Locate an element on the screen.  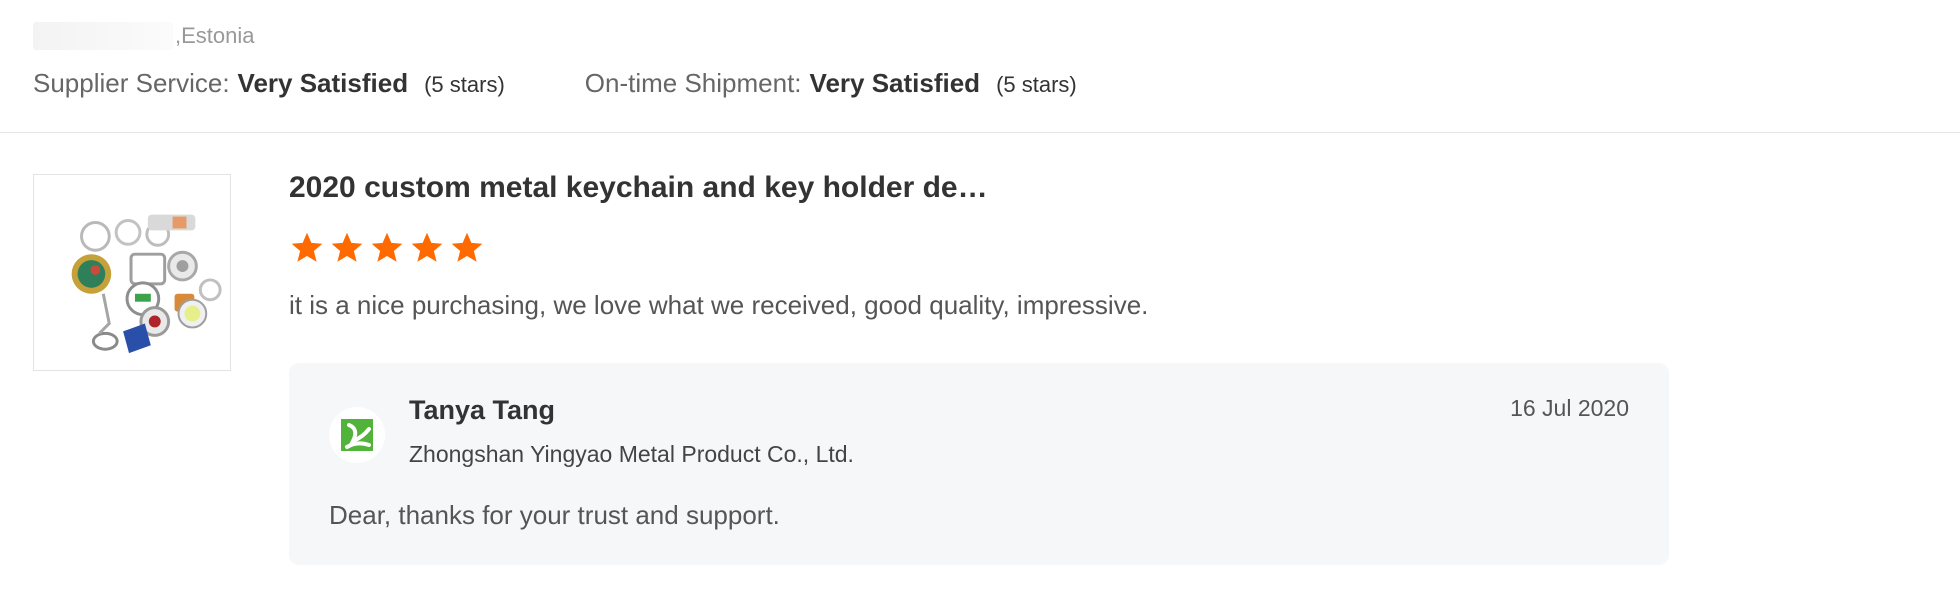
keychain-product-image is located at coordinates (132, 272).